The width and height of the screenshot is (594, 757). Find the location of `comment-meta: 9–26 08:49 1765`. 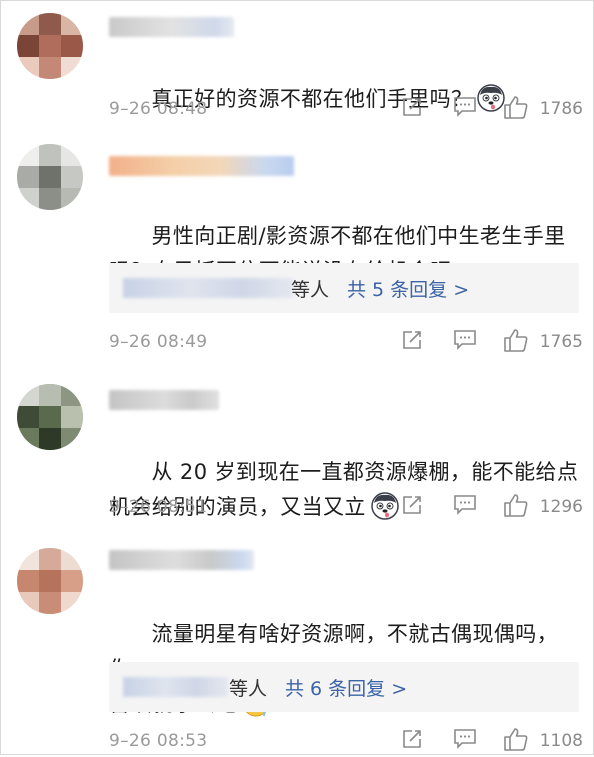

comment-meta: 9–26 08:49 1765 is located at coordinates (348, 343).